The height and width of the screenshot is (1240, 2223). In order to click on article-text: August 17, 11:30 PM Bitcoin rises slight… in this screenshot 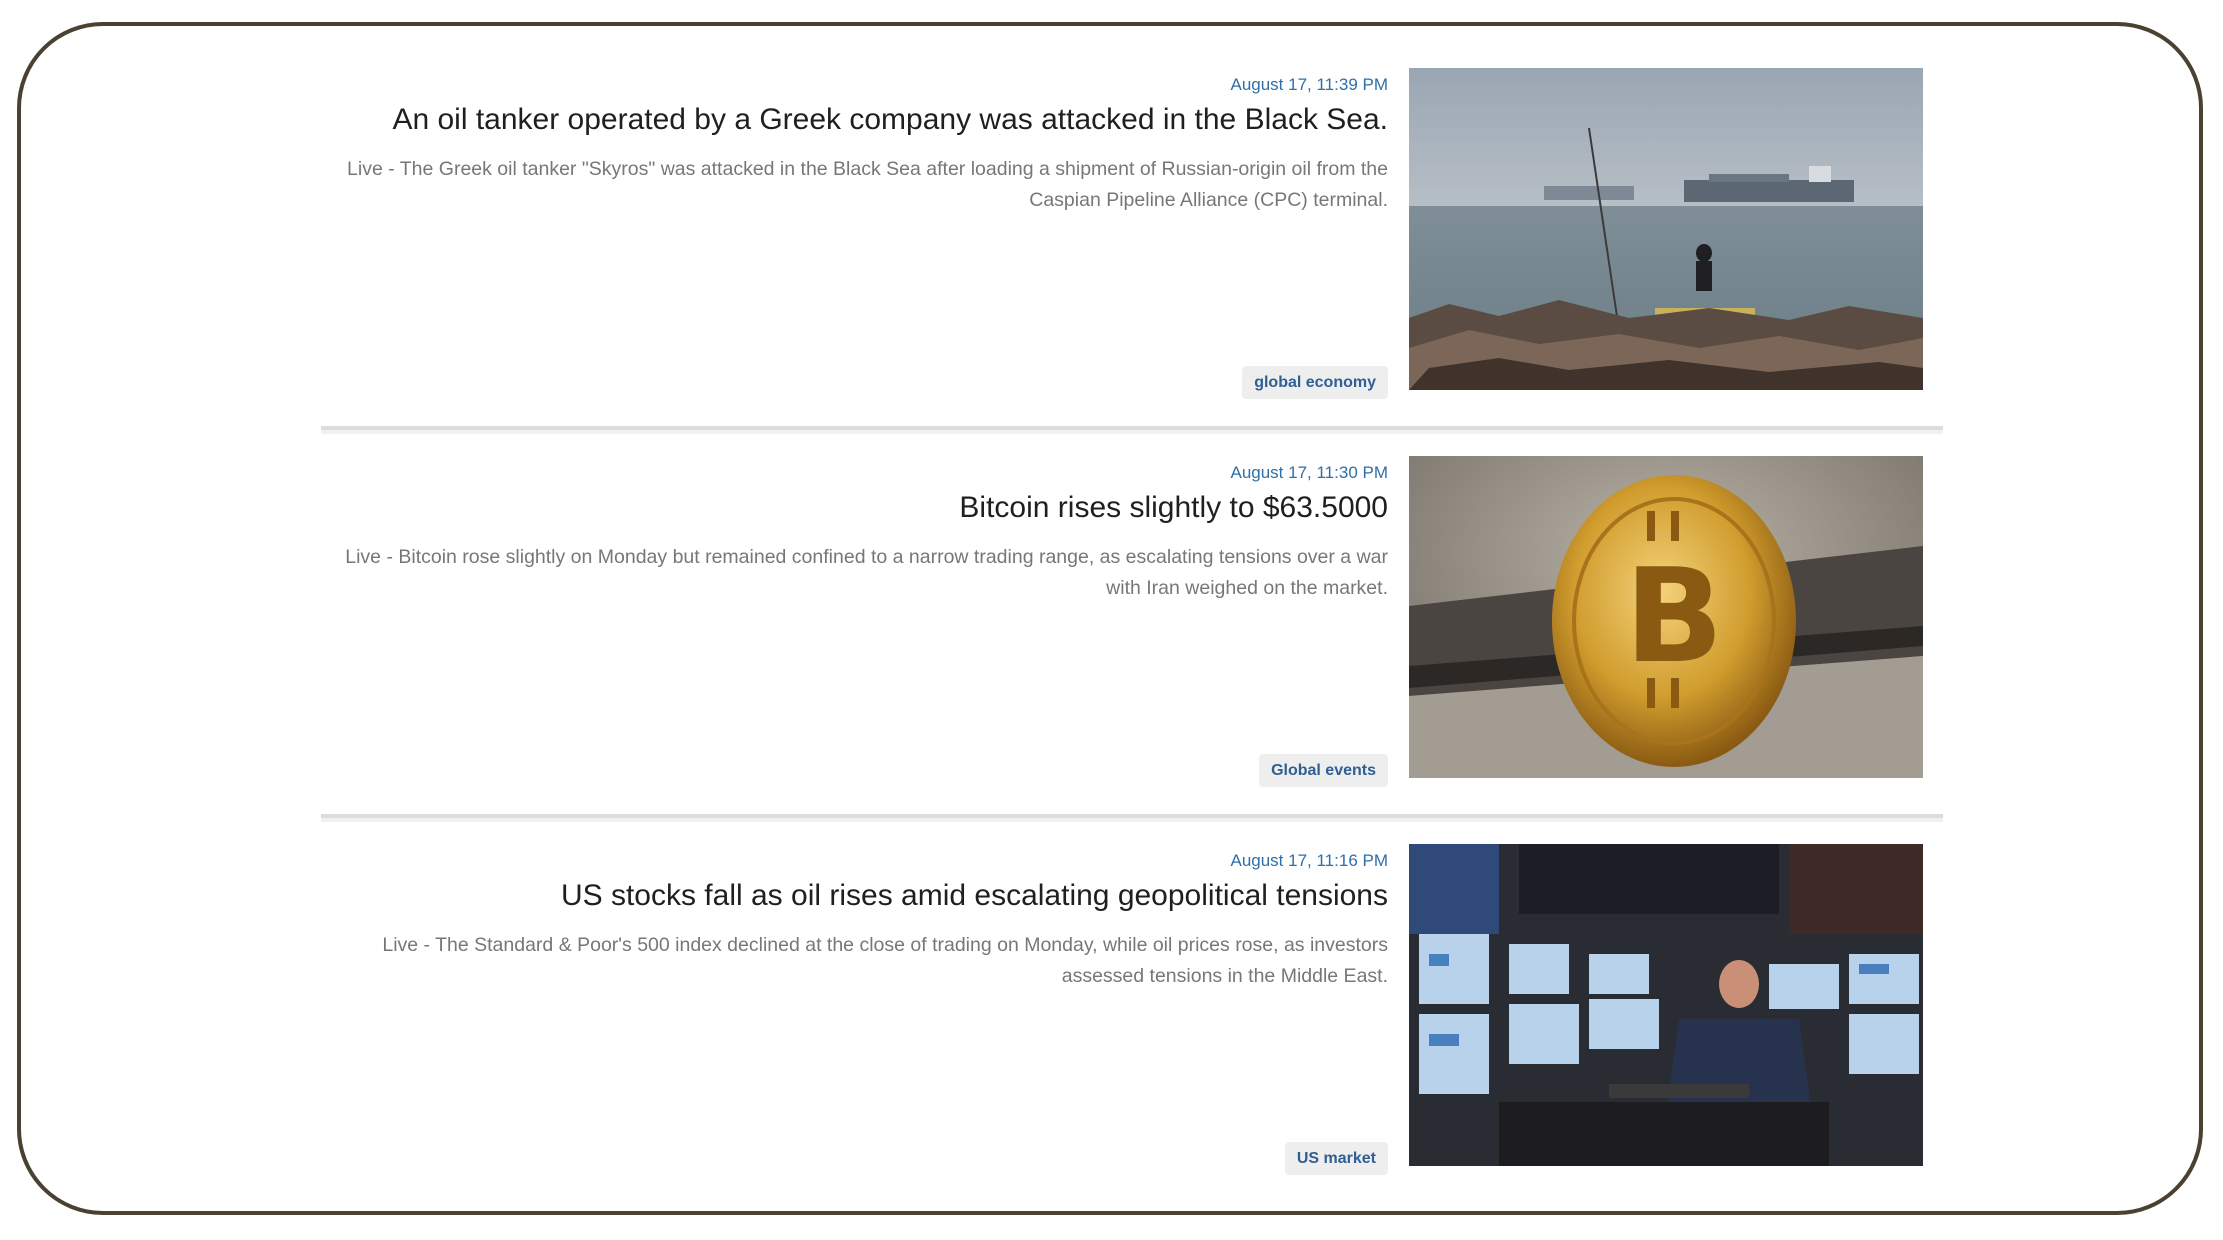, I will do `click(863, 621)`.